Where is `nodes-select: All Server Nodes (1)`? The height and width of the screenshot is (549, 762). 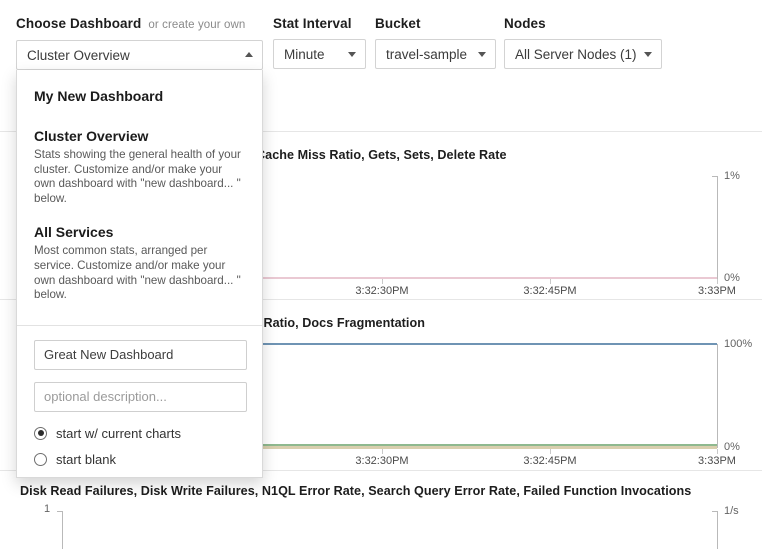 nodes-select: All Server Nodes (1) is located at coordinates (583, 54).